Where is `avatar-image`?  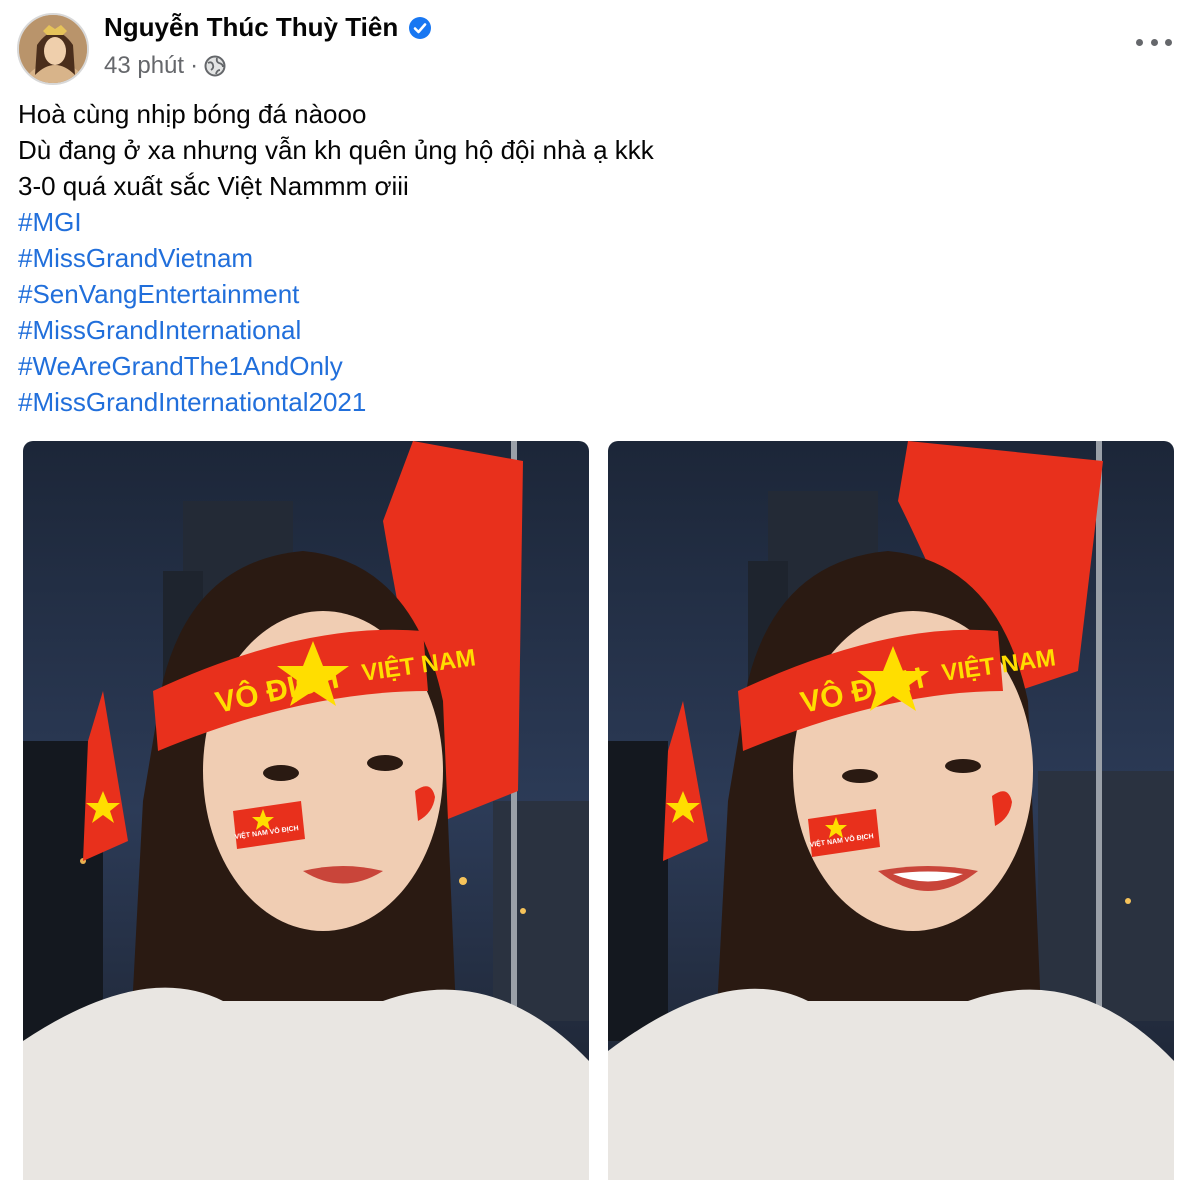 avatar-image is located at coordinates (53, 49).